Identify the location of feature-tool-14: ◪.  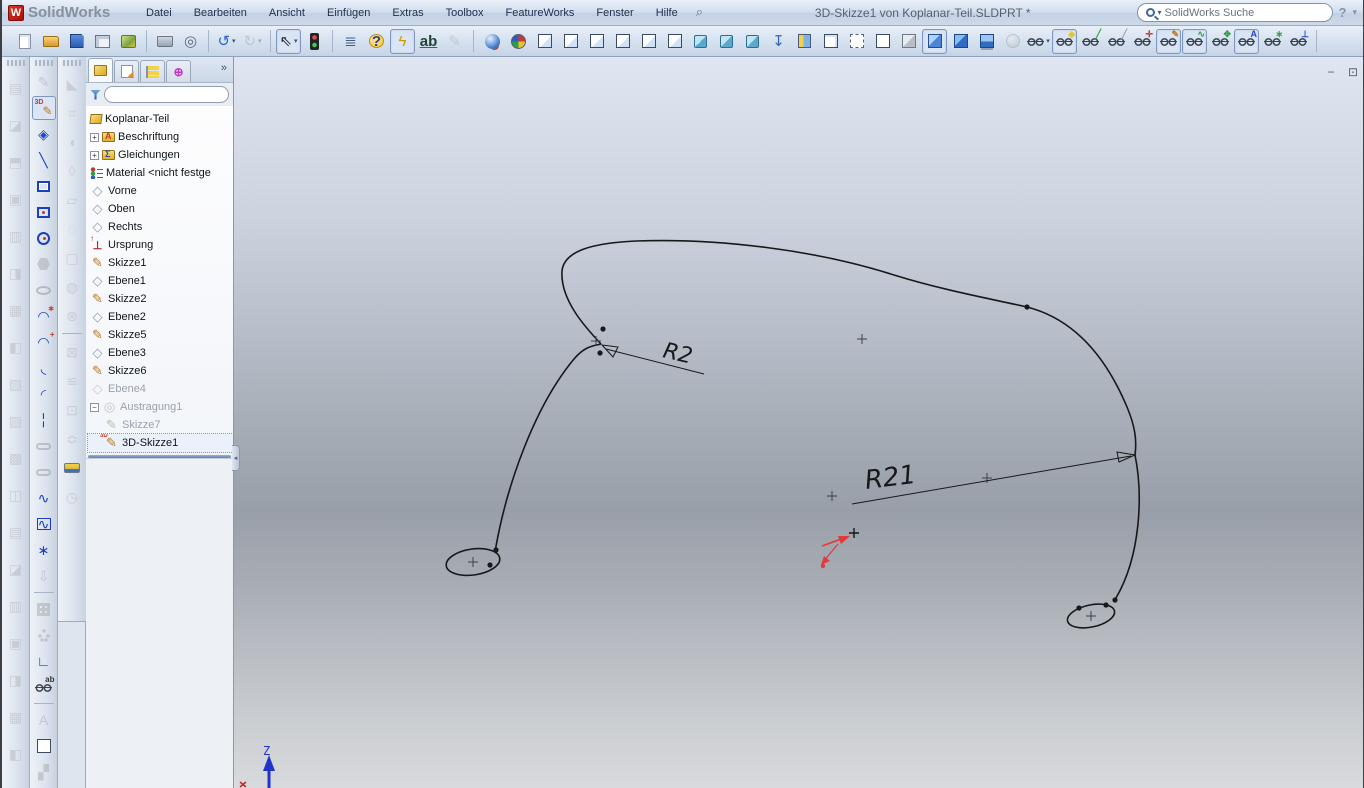
(16, 568).